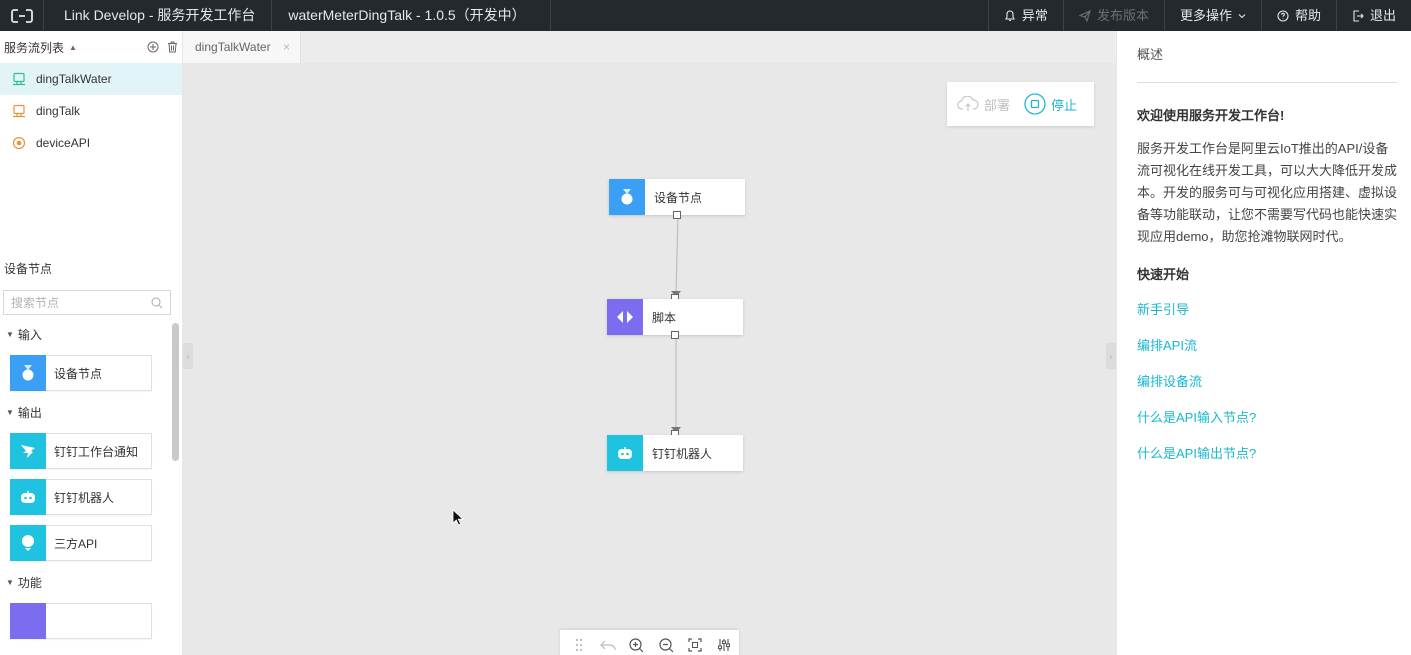 Image resolution: width=1411 pixels, height=655 pixels. What do you see at coordinates (1267, 346) in the screenshot?
I see `link-api-flow: 编排API流` at bounding box center [1267, 346].